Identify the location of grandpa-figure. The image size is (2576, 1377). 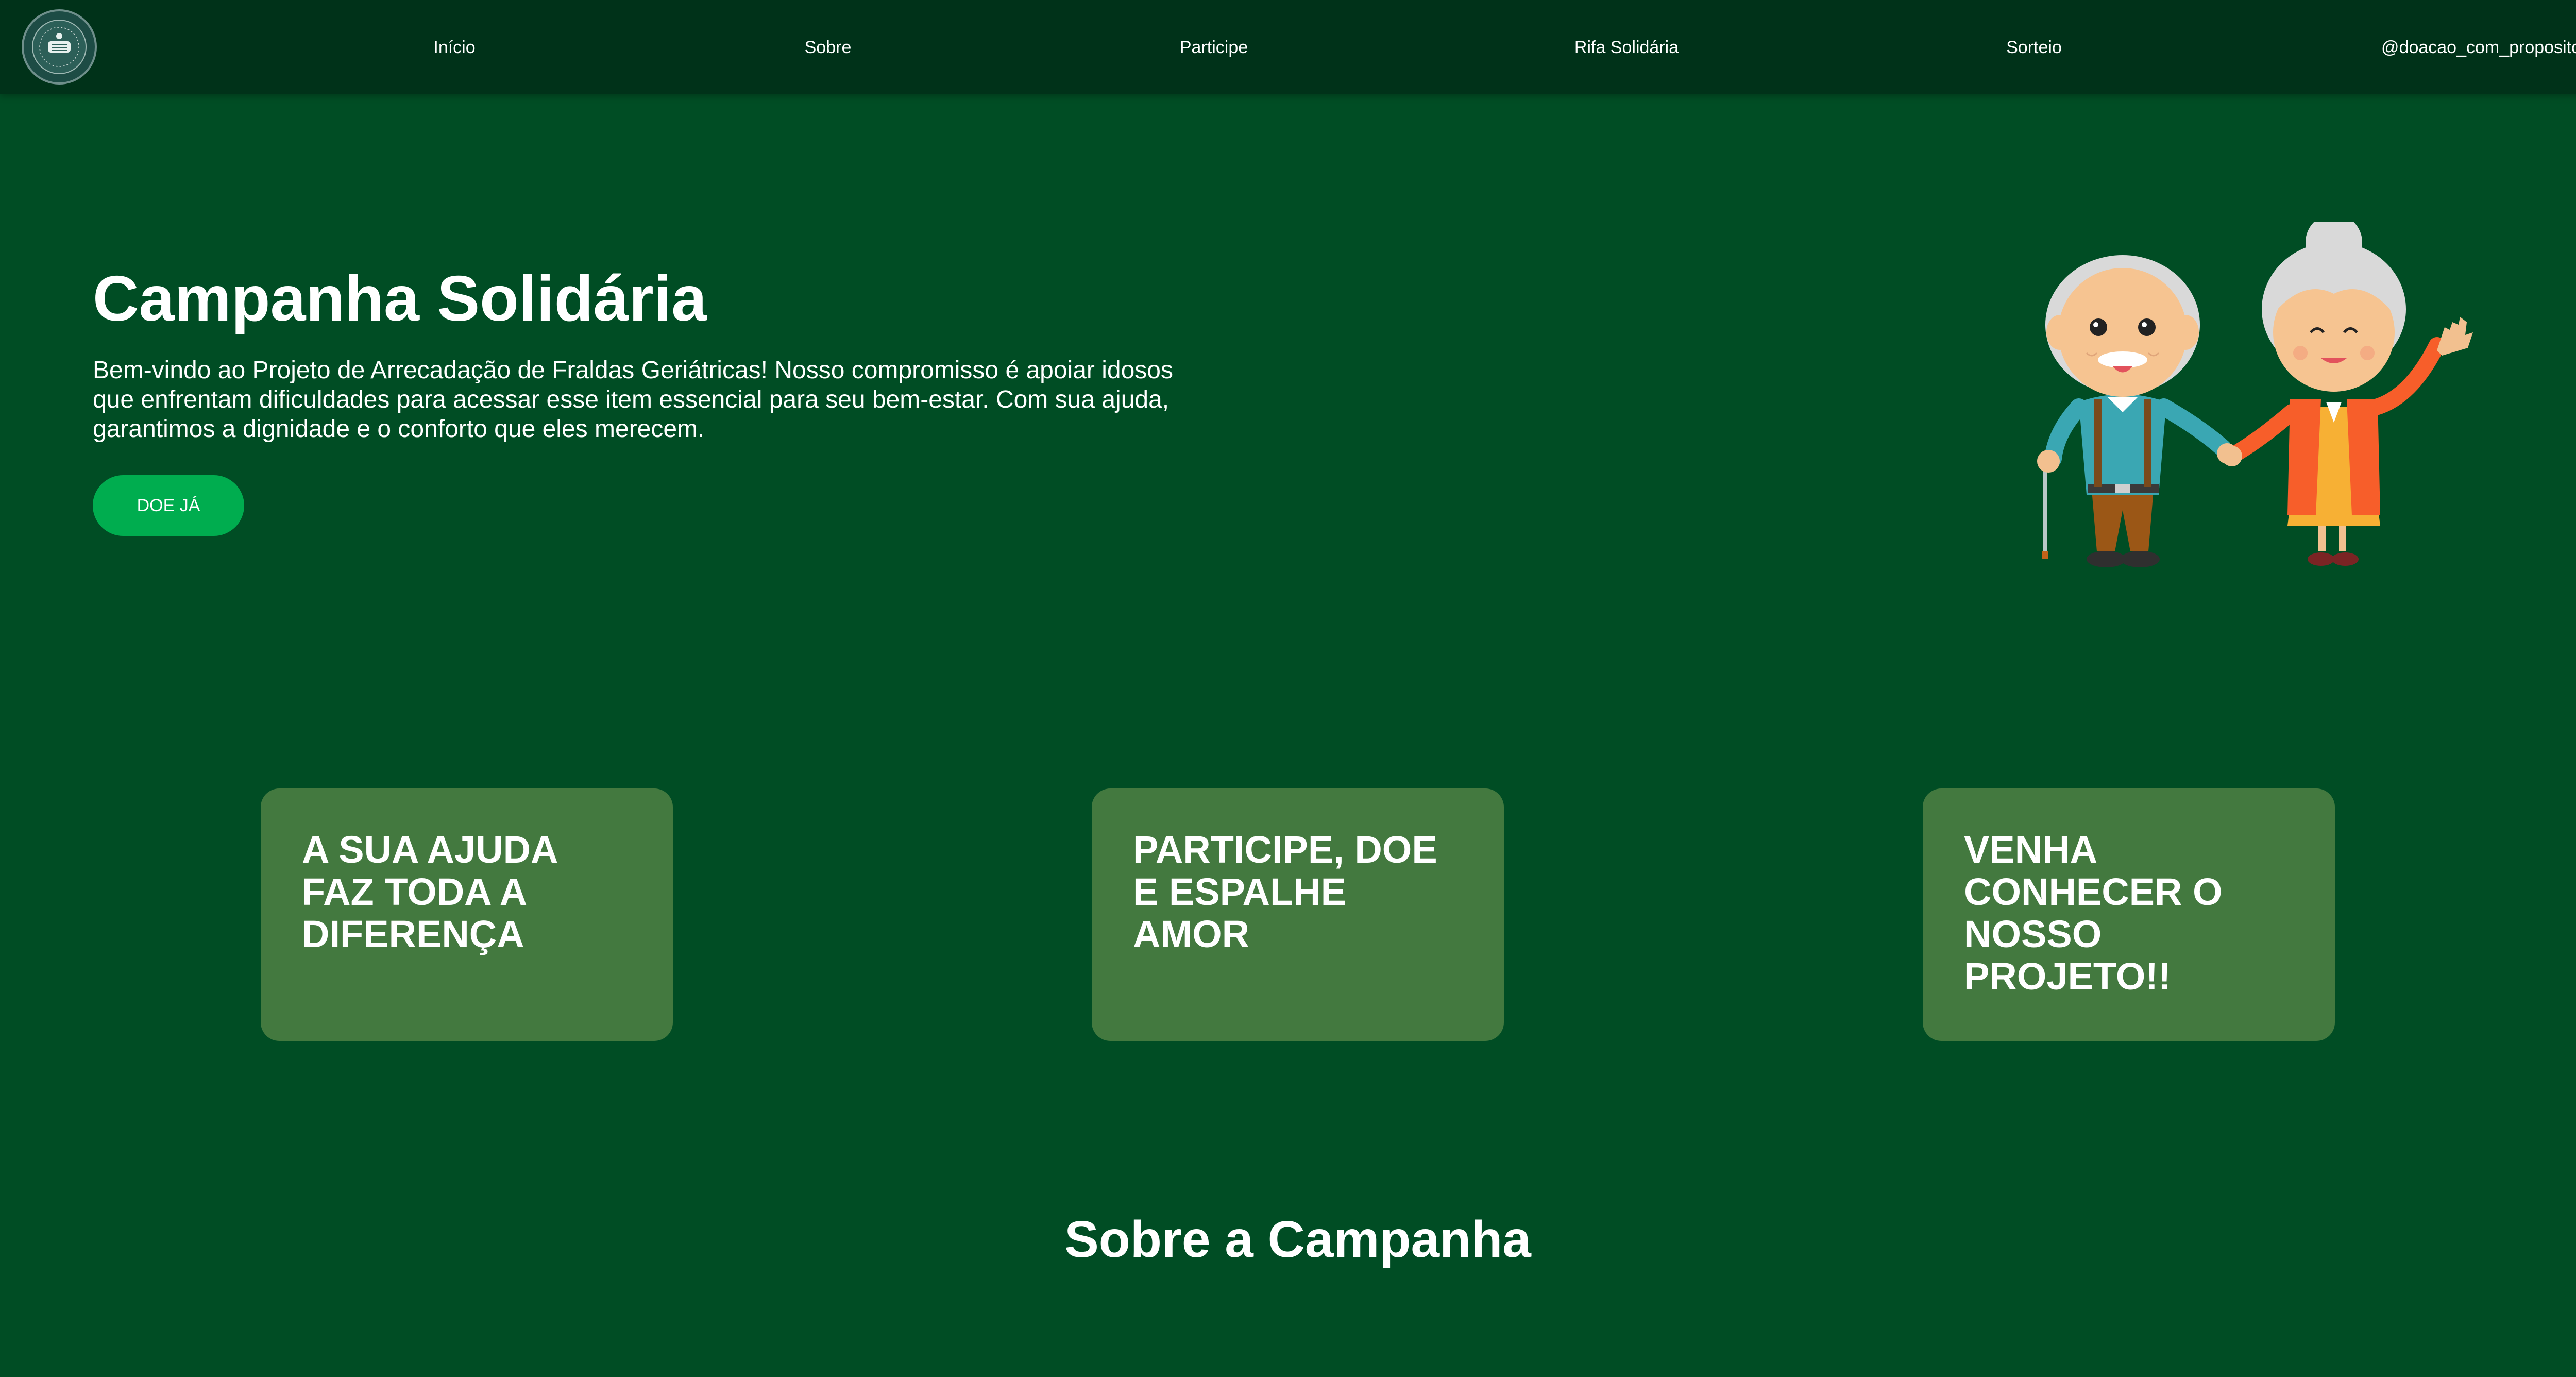
(2137, 411).